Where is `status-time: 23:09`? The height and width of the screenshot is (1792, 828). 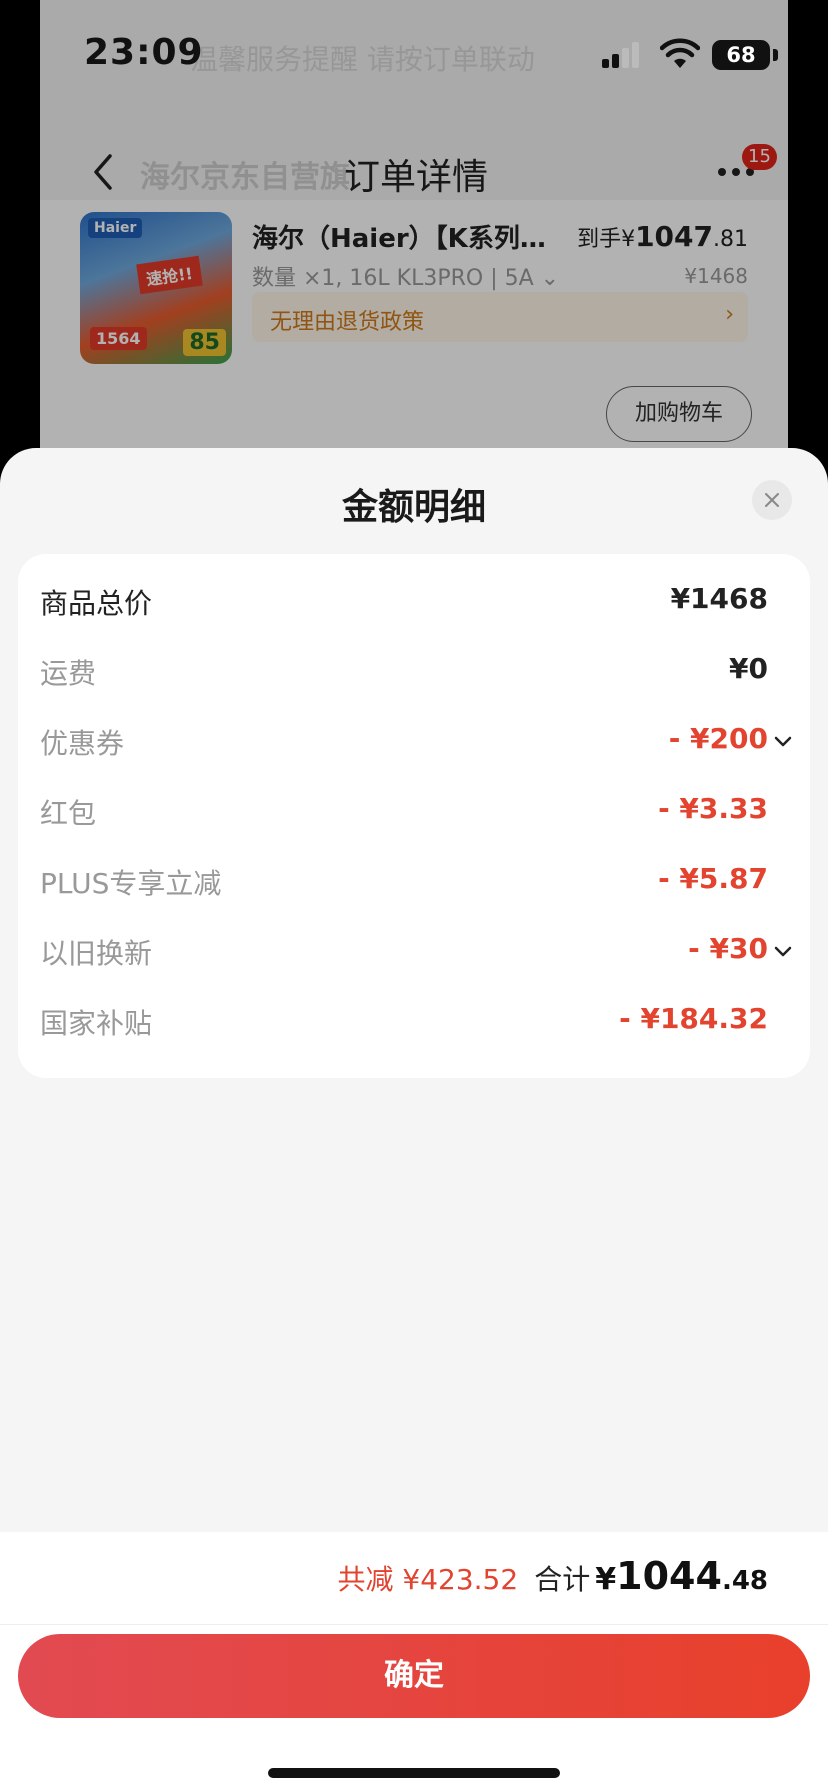
status-time: 23:09 is located at coordinates (144, 52).